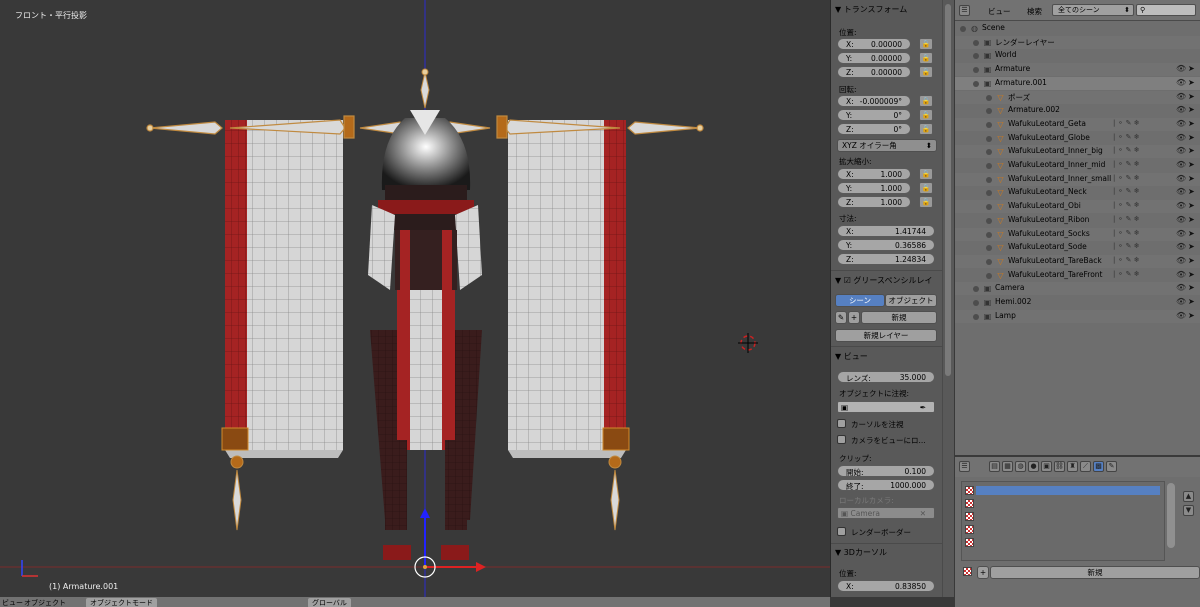  I want to click on rotation-z-field: Z: 0°, so click(874, 129).